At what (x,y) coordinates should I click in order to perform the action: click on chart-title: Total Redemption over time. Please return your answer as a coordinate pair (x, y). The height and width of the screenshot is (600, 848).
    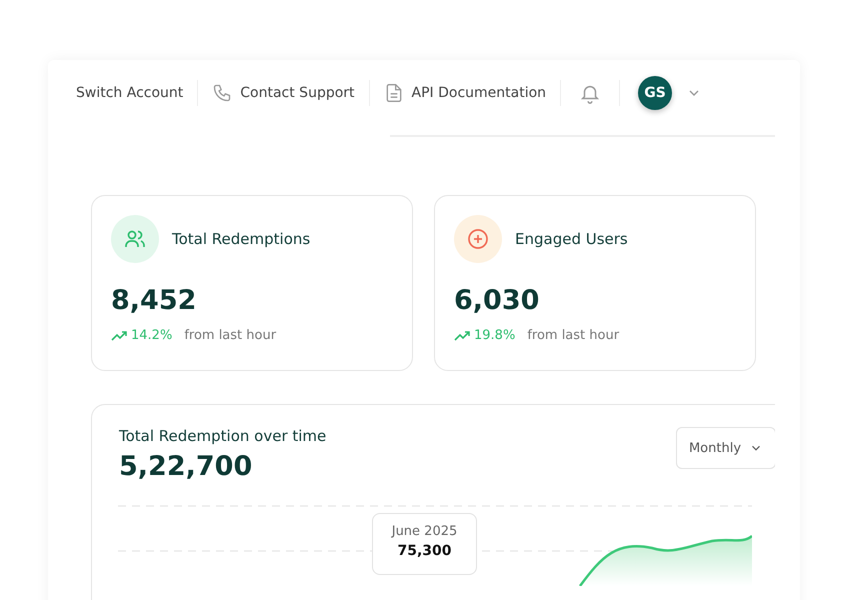
    Looking at the image, I should click on (222, 436).